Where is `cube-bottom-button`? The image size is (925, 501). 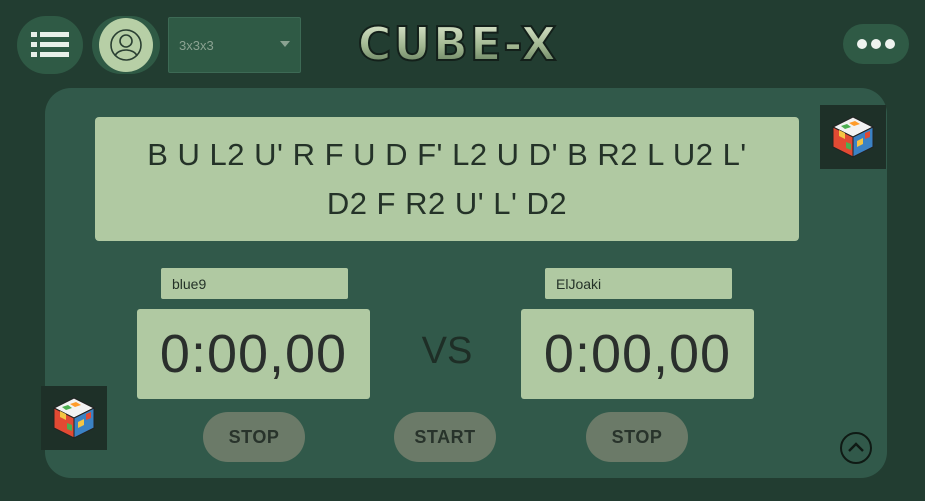 cube-bottom-button is located at coordinates (74, 418).